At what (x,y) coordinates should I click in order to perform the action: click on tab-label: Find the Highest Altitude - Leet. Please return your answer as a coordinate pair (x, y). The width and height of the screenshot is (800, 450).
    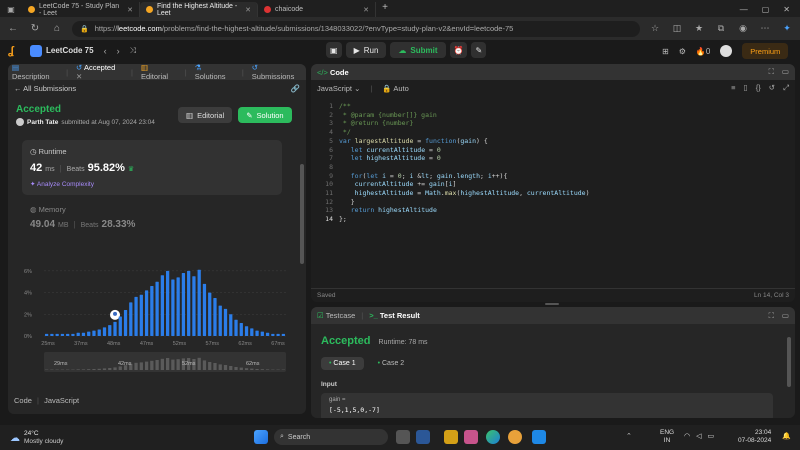
    Looking at the image, I should click on (197, 9).